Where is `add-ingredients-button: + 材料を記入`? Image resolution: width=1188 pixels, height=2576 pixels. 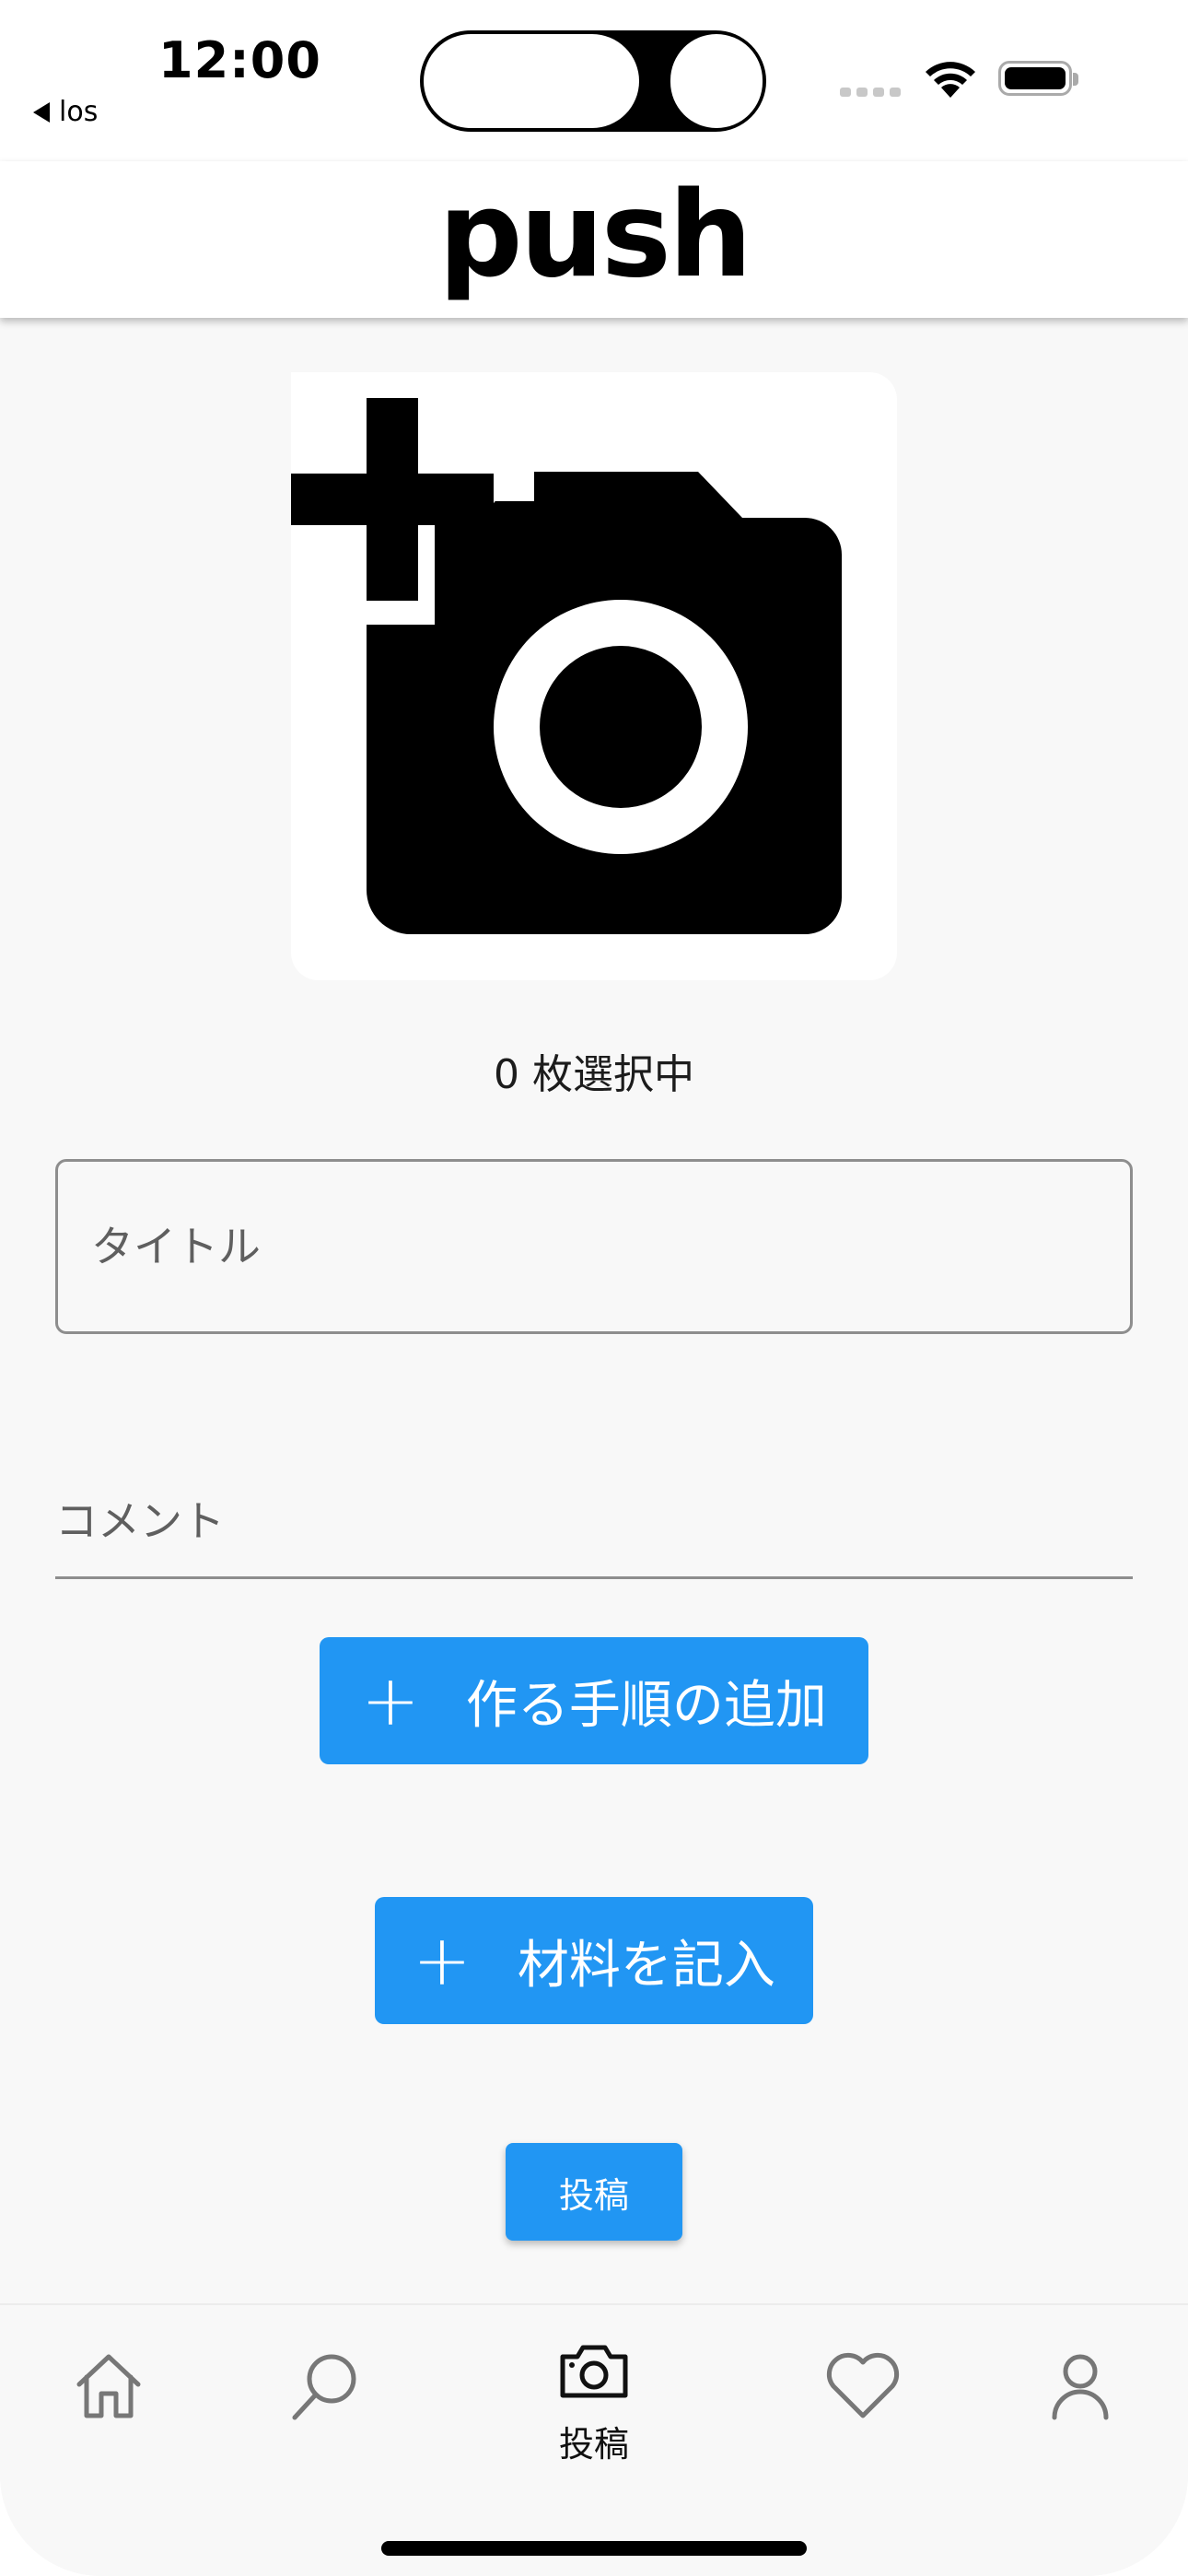
add-ingredients-button: + 材料を記入 is located at coordinates (594, 1960).